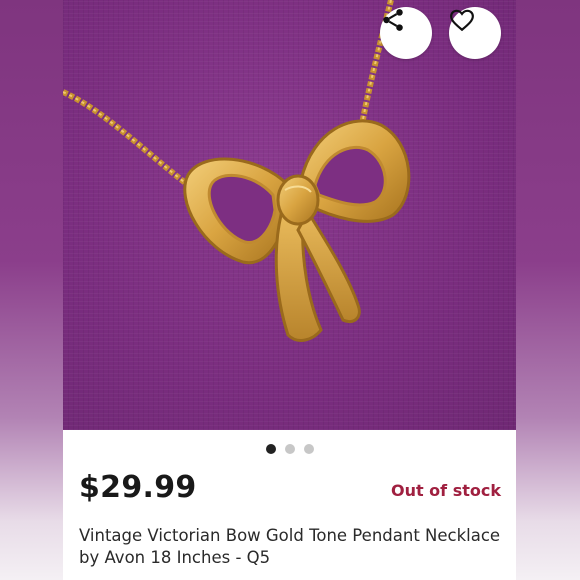 The height and width of the screenshot is (580, 580). Describe the element at coordinates (406, 33) in the screenshot. I see `share-button` at that location.